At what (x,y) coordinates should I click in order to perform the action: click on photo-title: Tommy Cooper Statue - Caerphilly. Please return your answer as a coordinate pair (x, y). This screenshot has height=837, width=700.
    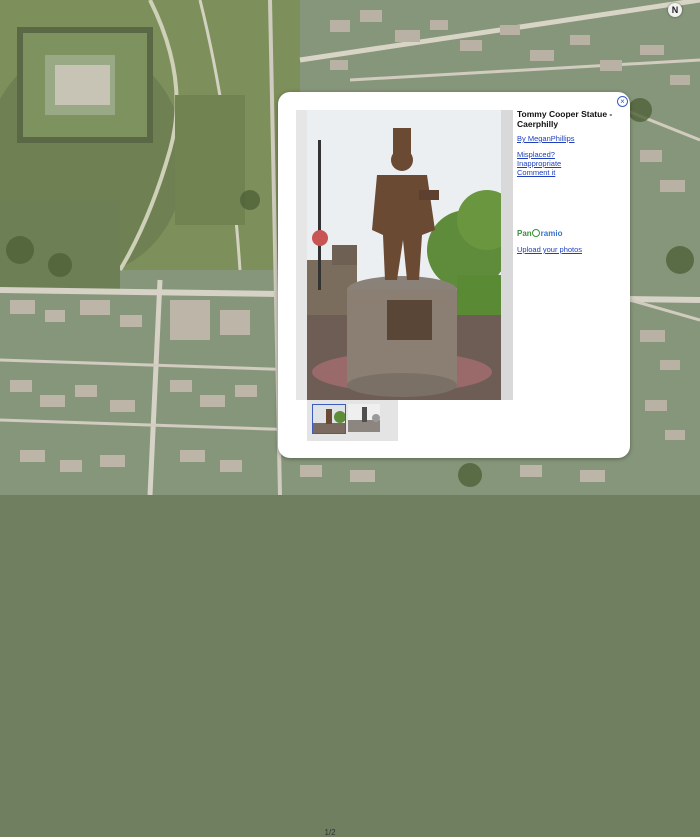
    Looking at the image, I should click on (565, 119).